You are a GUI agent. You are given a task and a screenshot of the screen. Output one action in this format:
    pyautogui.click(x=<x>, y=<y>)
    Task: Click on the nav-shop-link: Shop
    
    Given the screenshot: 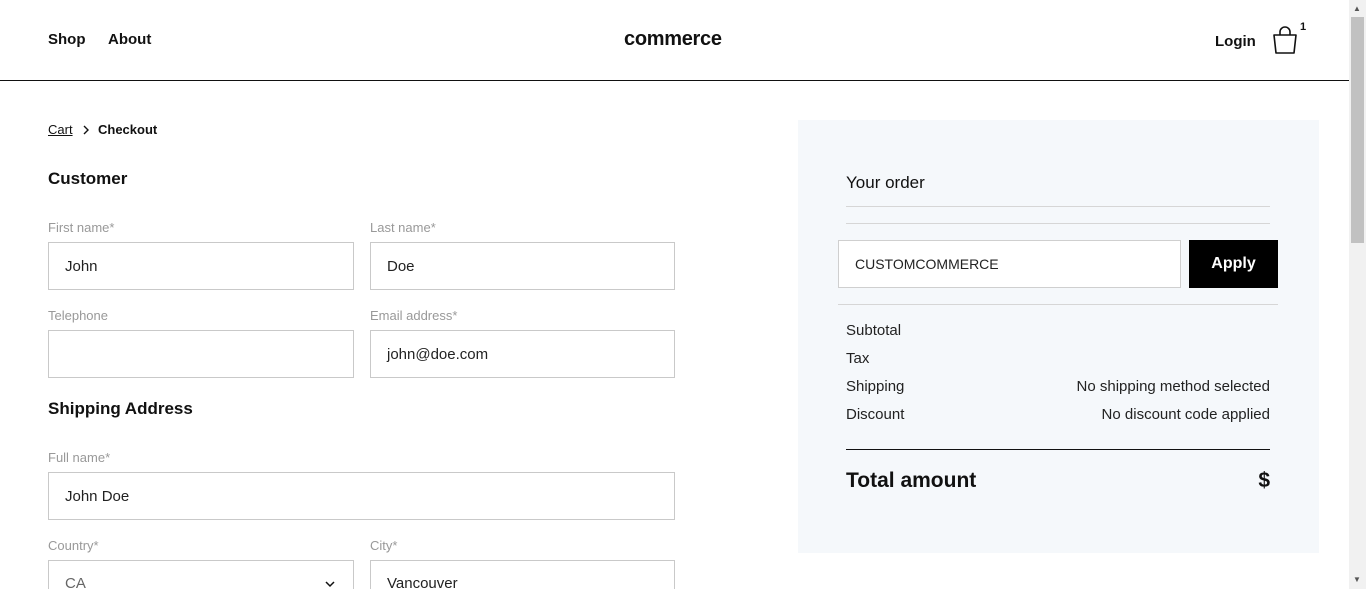 What is the action you would take?
    pyautogui.click(x=67, y=39)
    